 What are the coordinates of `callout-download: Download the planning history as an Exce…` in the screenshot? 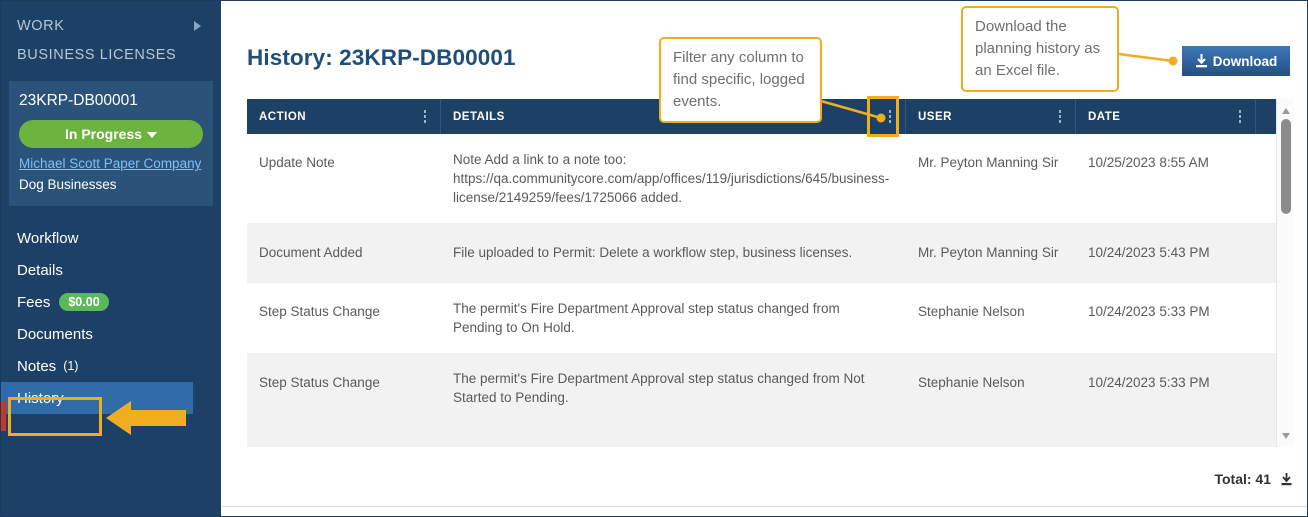 It's located at (1040, 49).